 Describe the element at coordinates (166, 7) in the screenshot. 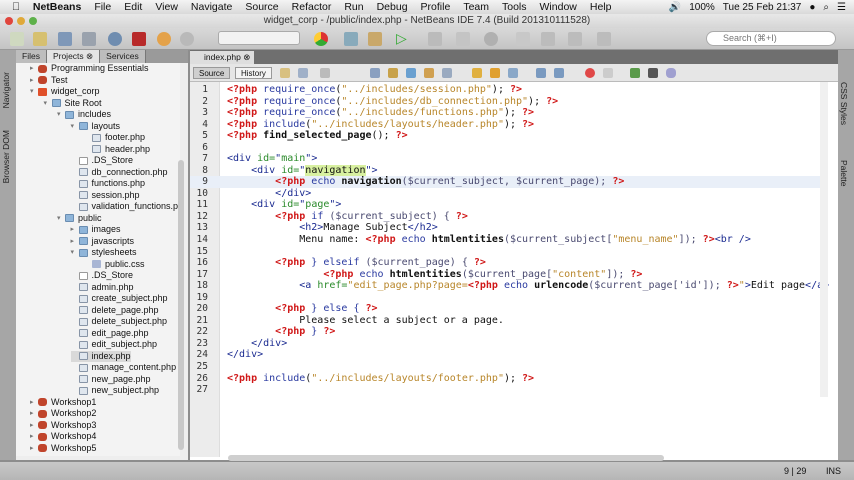

I see `menu-view: View` at that location.